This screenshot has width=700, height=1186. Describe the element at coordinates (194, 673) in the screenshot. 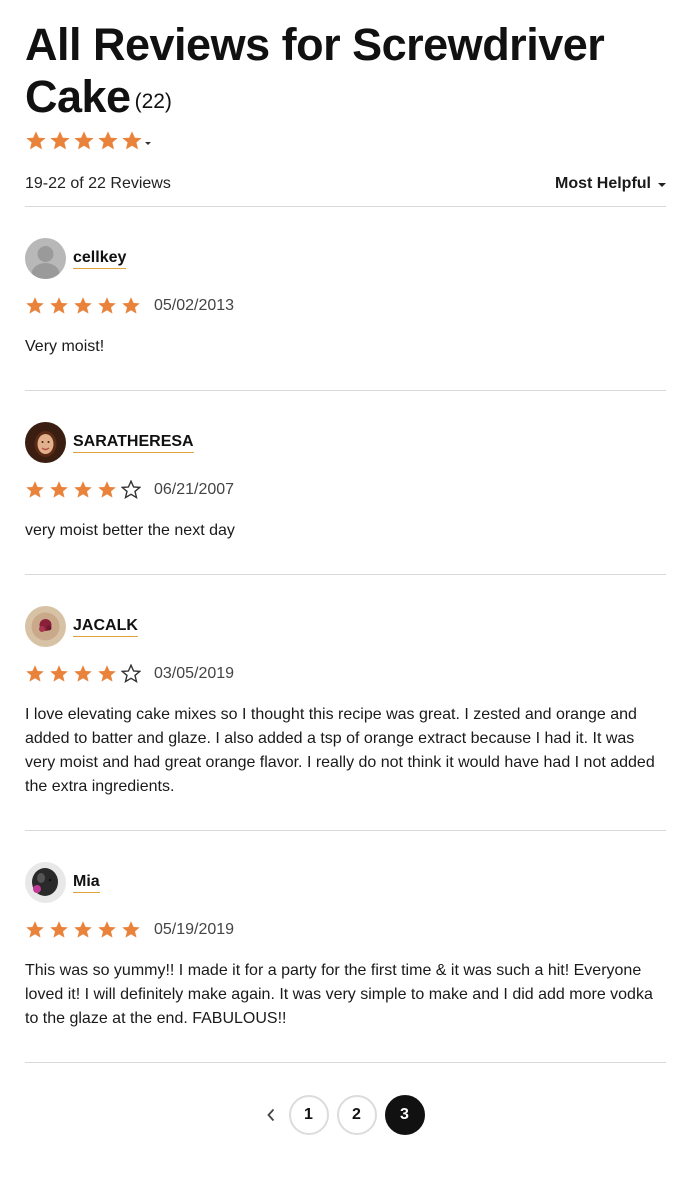

I see `review-date: 03/05/2019` at that location.